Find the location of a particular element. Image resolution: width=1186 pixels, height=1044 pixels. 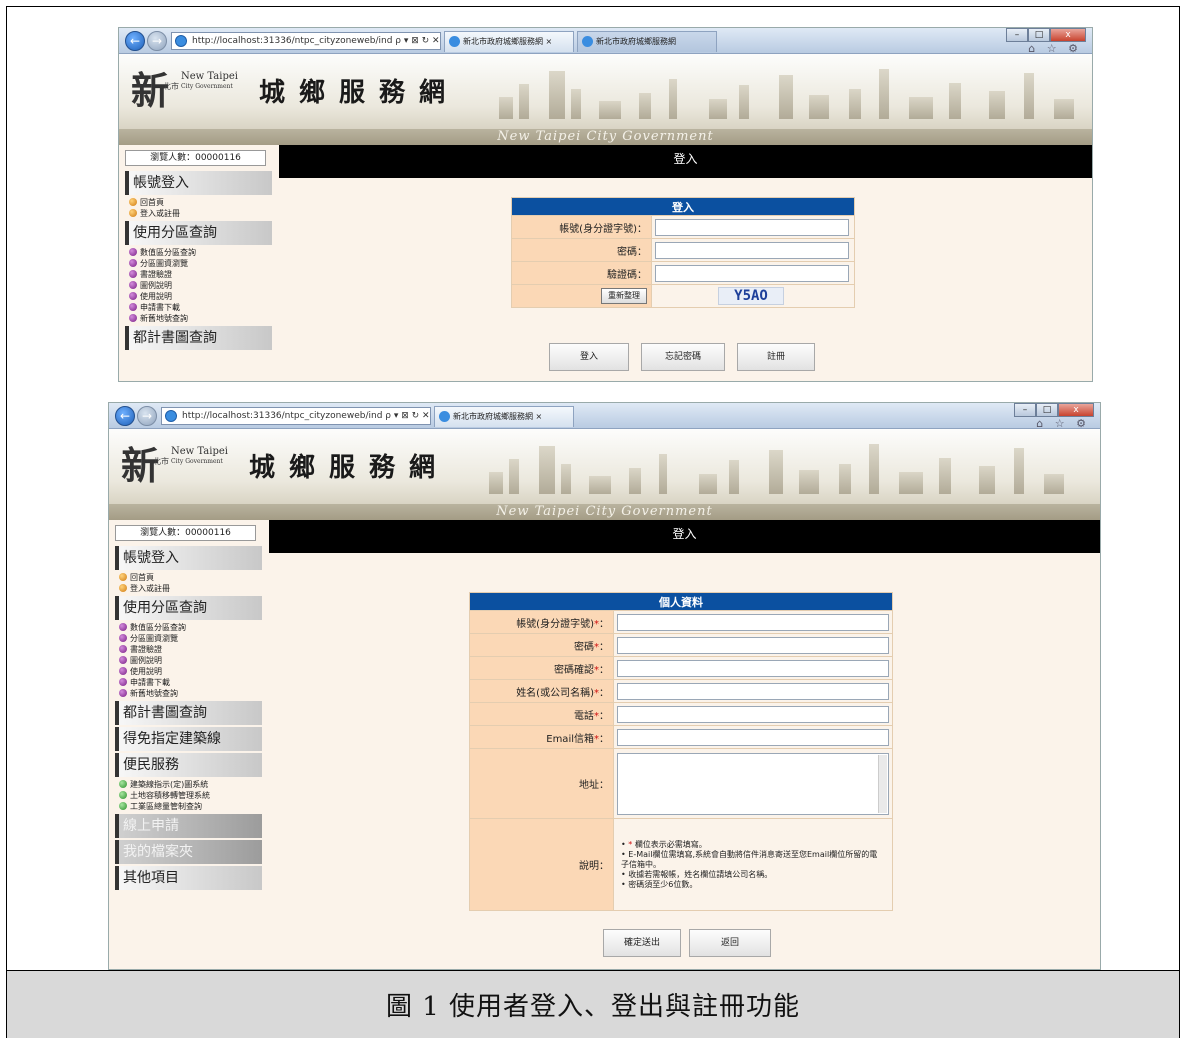

site-title: 城鄉服務網 is located at coordinates (349, 468).